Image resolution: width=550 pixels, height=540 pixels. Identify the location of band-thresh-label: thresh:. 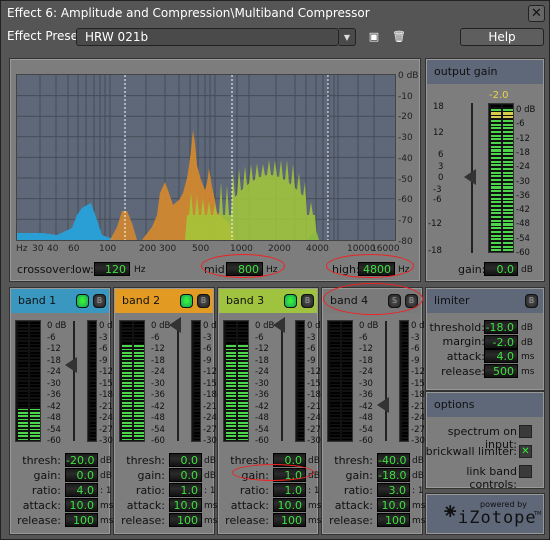
(41, 460).